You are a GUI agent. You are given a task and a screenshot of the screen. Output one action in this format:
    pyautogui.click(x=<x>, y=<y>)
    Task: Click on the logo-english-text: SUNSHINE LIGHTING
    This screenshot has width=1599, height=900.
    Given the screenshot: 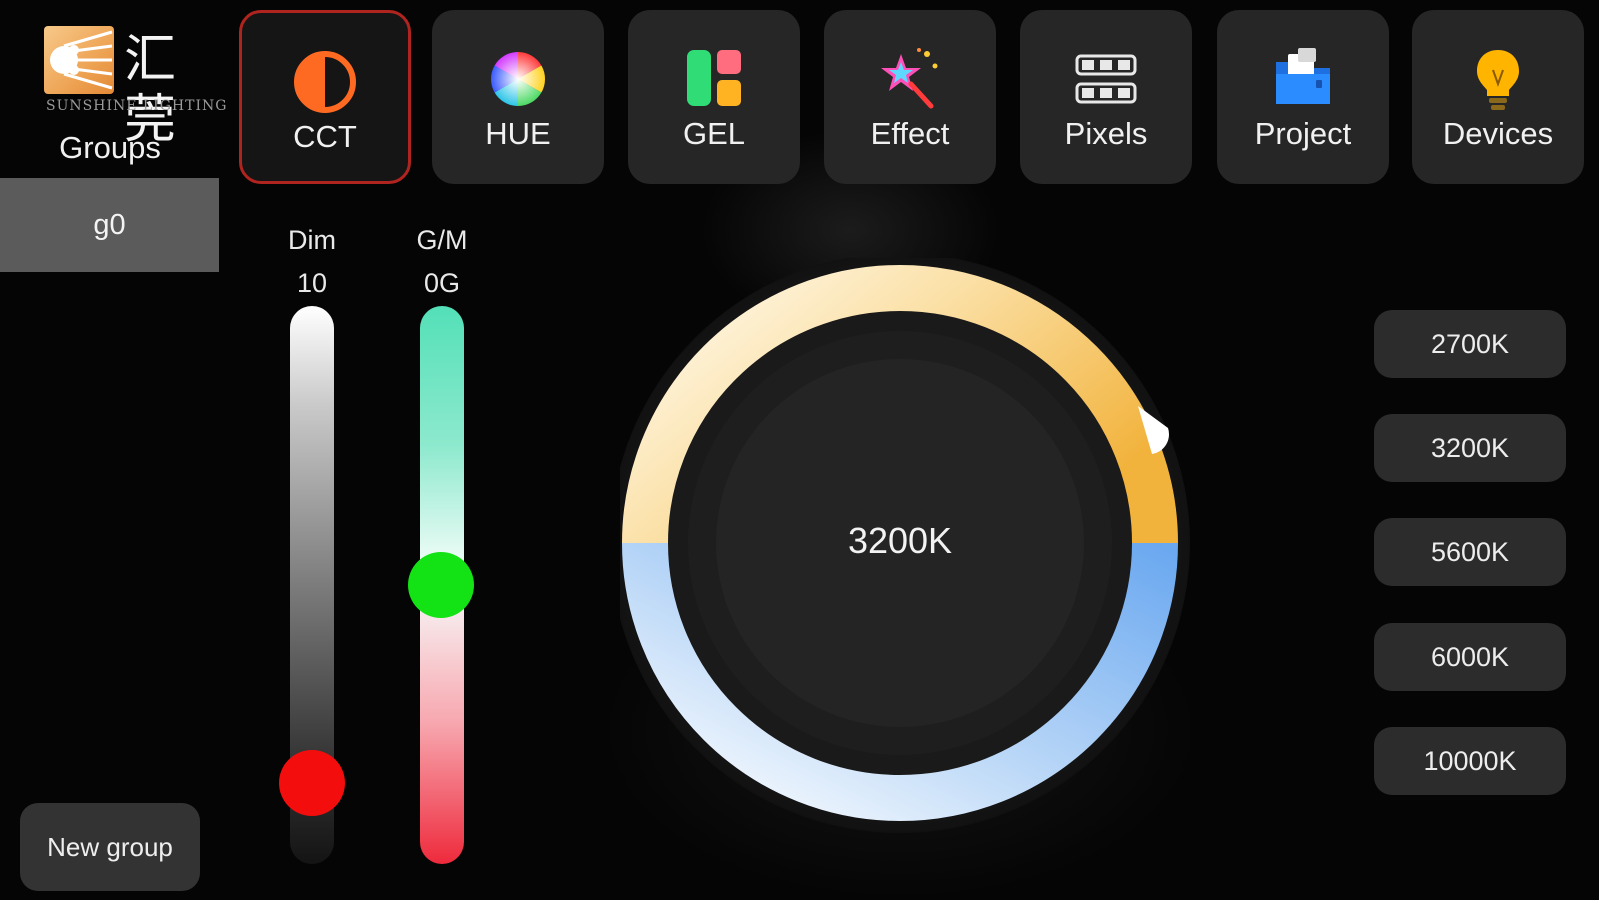 What is the action you would take?
    pyautogui.click(x=137, y=106)
    